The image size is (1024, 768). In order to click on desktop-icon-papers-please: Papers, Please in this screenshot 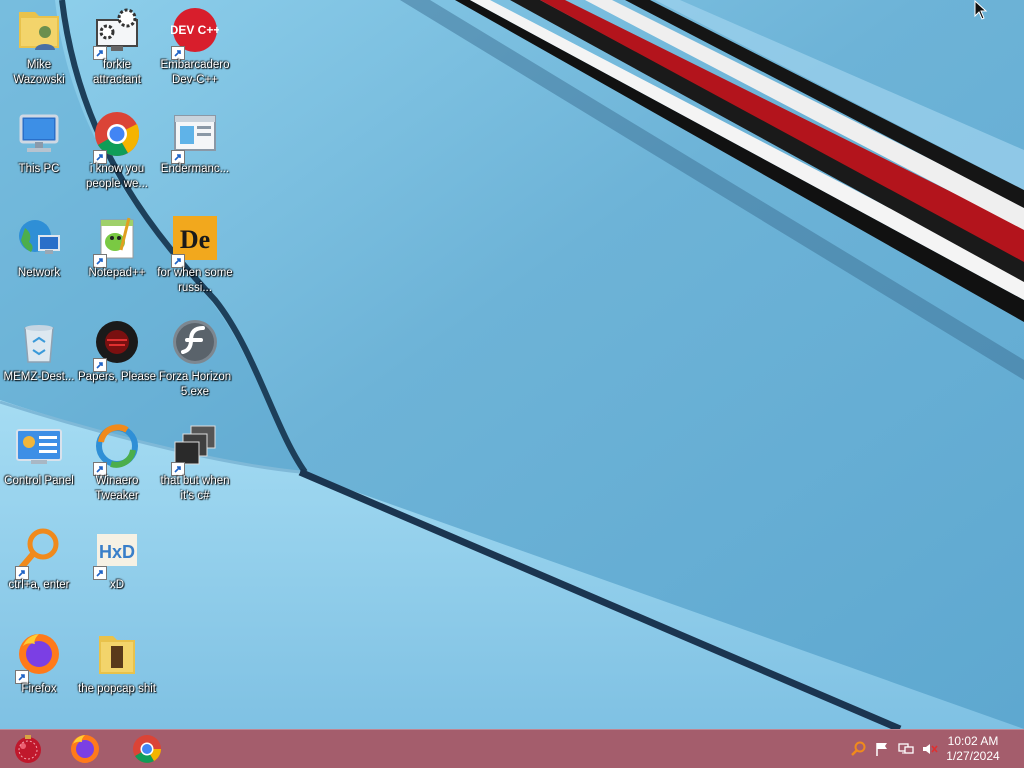, I will do `click(117, 362)`.